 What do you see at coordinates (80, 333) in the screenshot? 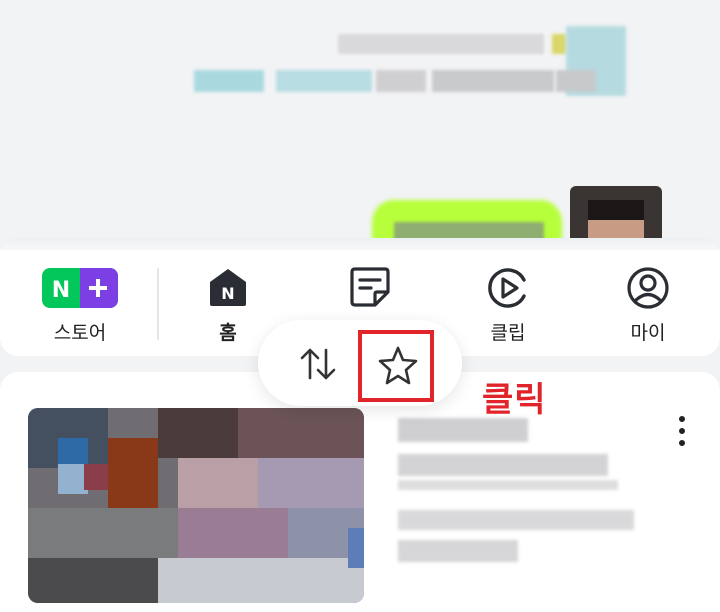
I see `nav-item-store-label: 스토어` at bounding box center [80, 333].